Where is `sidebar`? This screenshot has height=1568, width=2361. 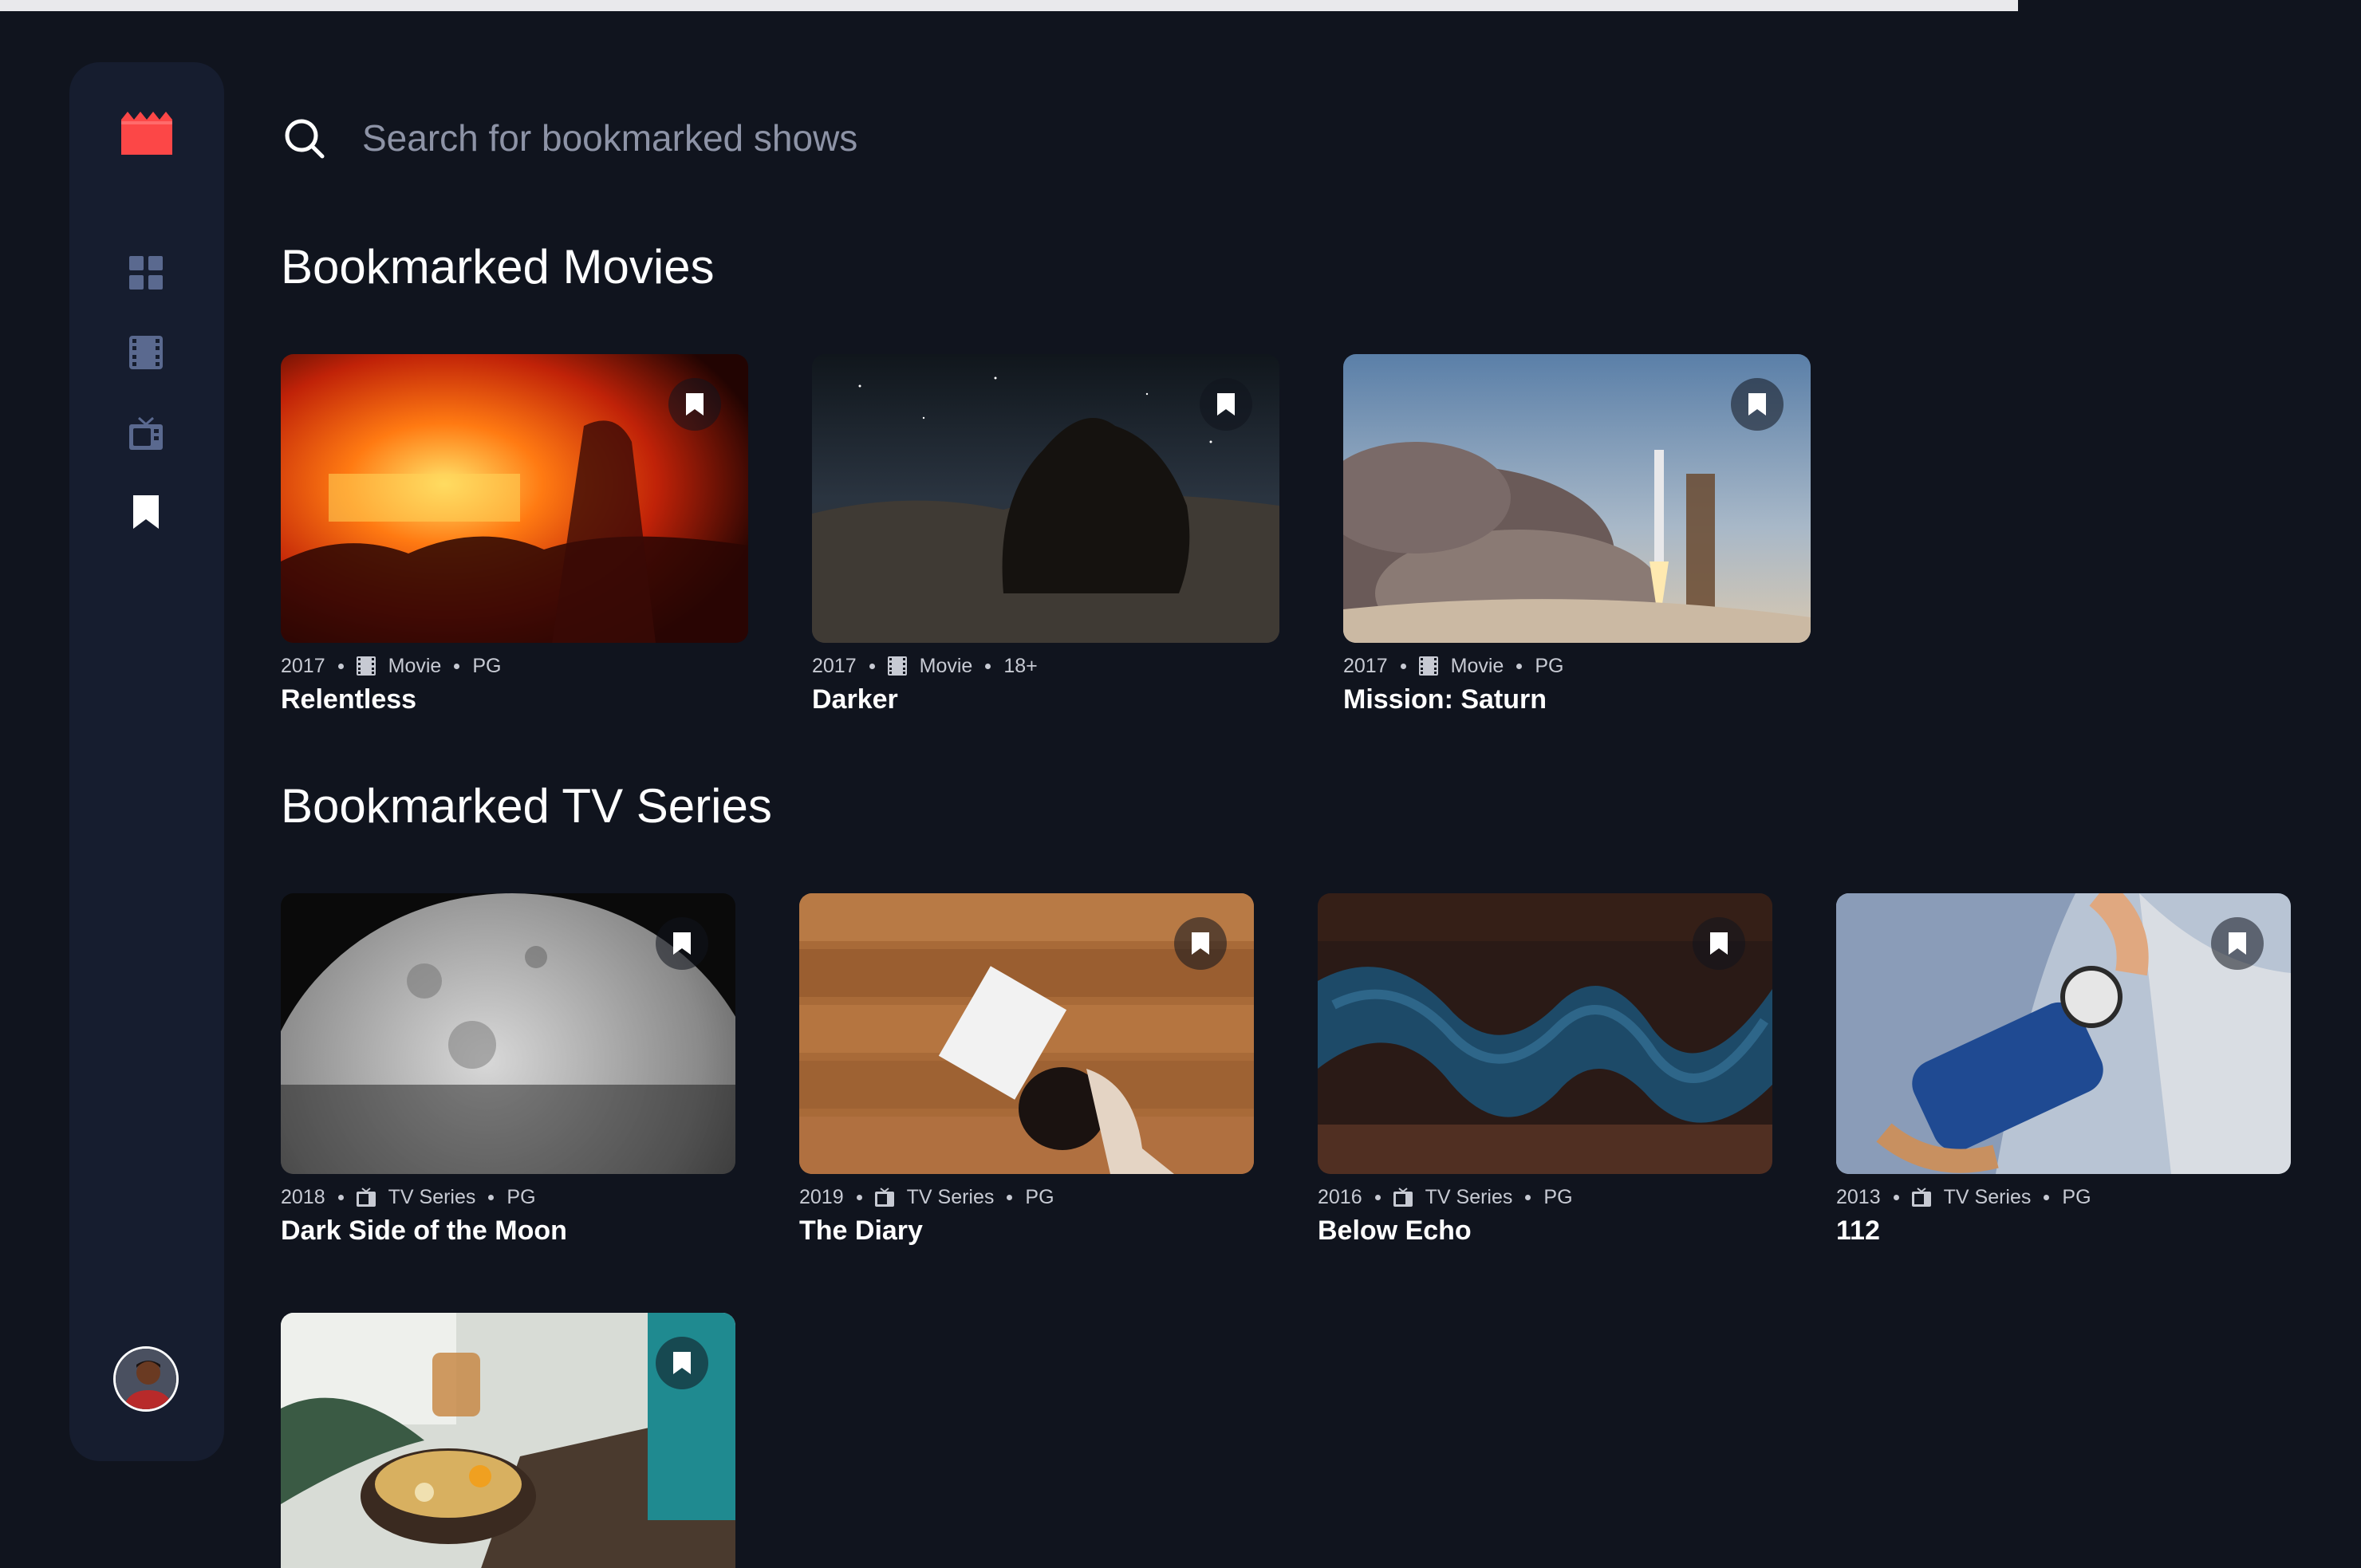
sidebar is located at coordinates (146, 761).